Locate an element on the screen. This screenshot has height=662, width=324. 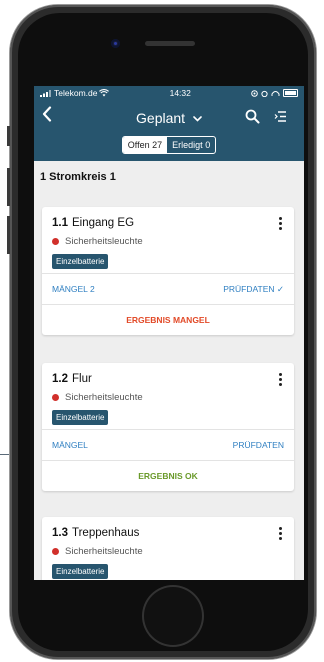
clock: 14:32 is located at coordinates (180, 93).